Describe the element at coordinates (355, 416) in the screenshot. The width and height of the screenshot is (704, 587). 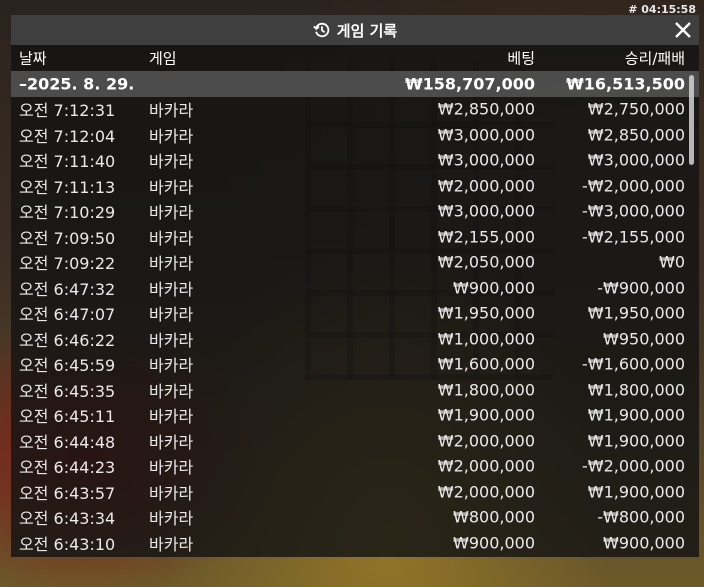
I see `table-row: 오전 6:45:11 바카라 ₩1,900,000 ₩1,900,000` at that location.